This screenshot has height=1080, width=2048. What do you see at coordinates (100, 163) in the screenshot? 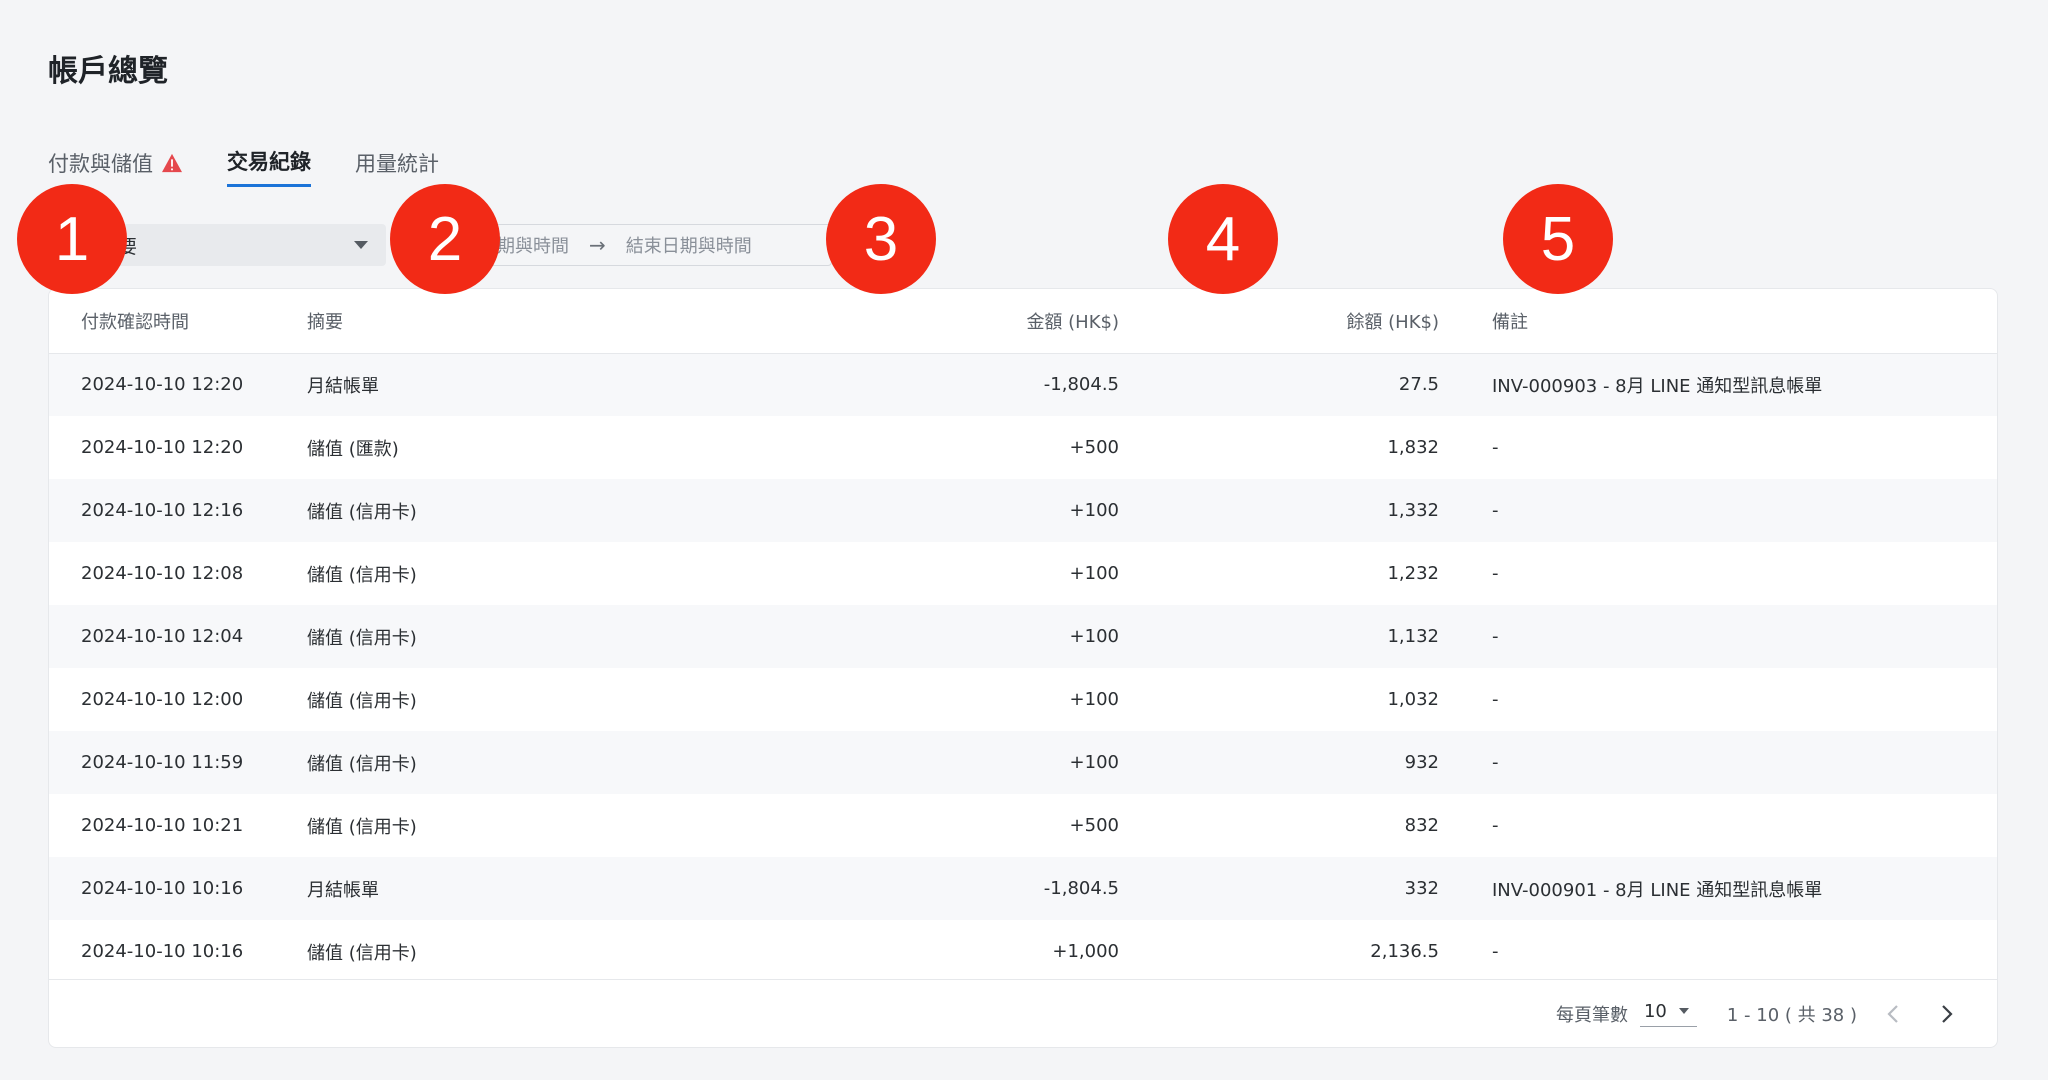
I see `tab-payment-label: 付款與儲值` at bounding box center [100, 163].